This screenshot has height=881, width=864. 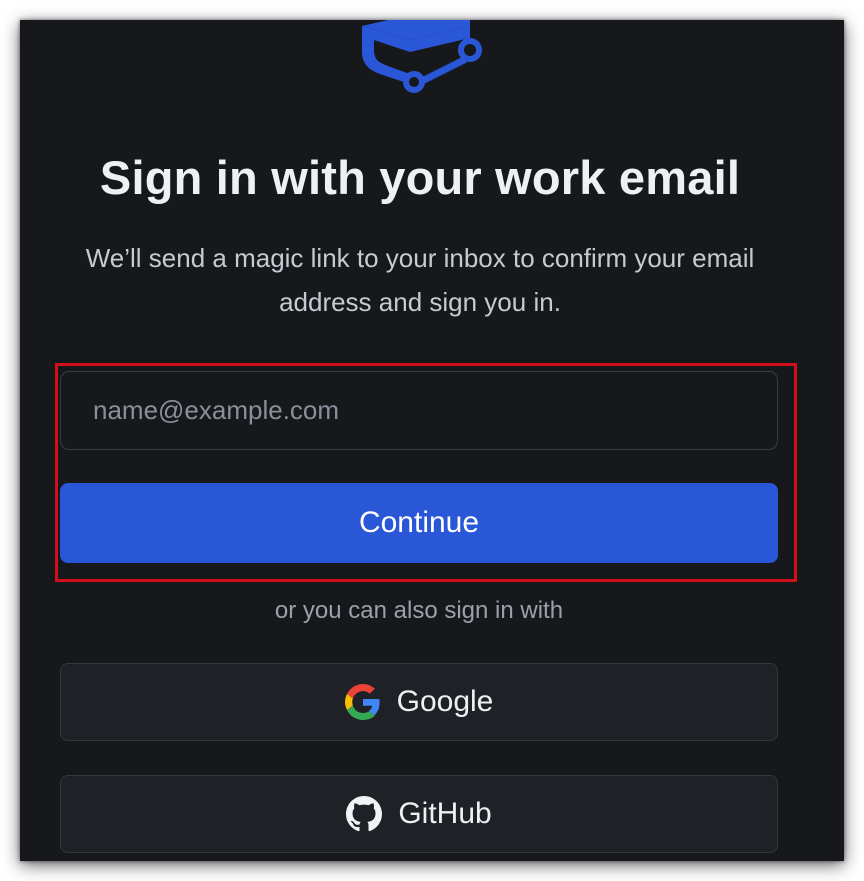 I want to click on github-signin-button: GitHub, so click(x=419, y=814).